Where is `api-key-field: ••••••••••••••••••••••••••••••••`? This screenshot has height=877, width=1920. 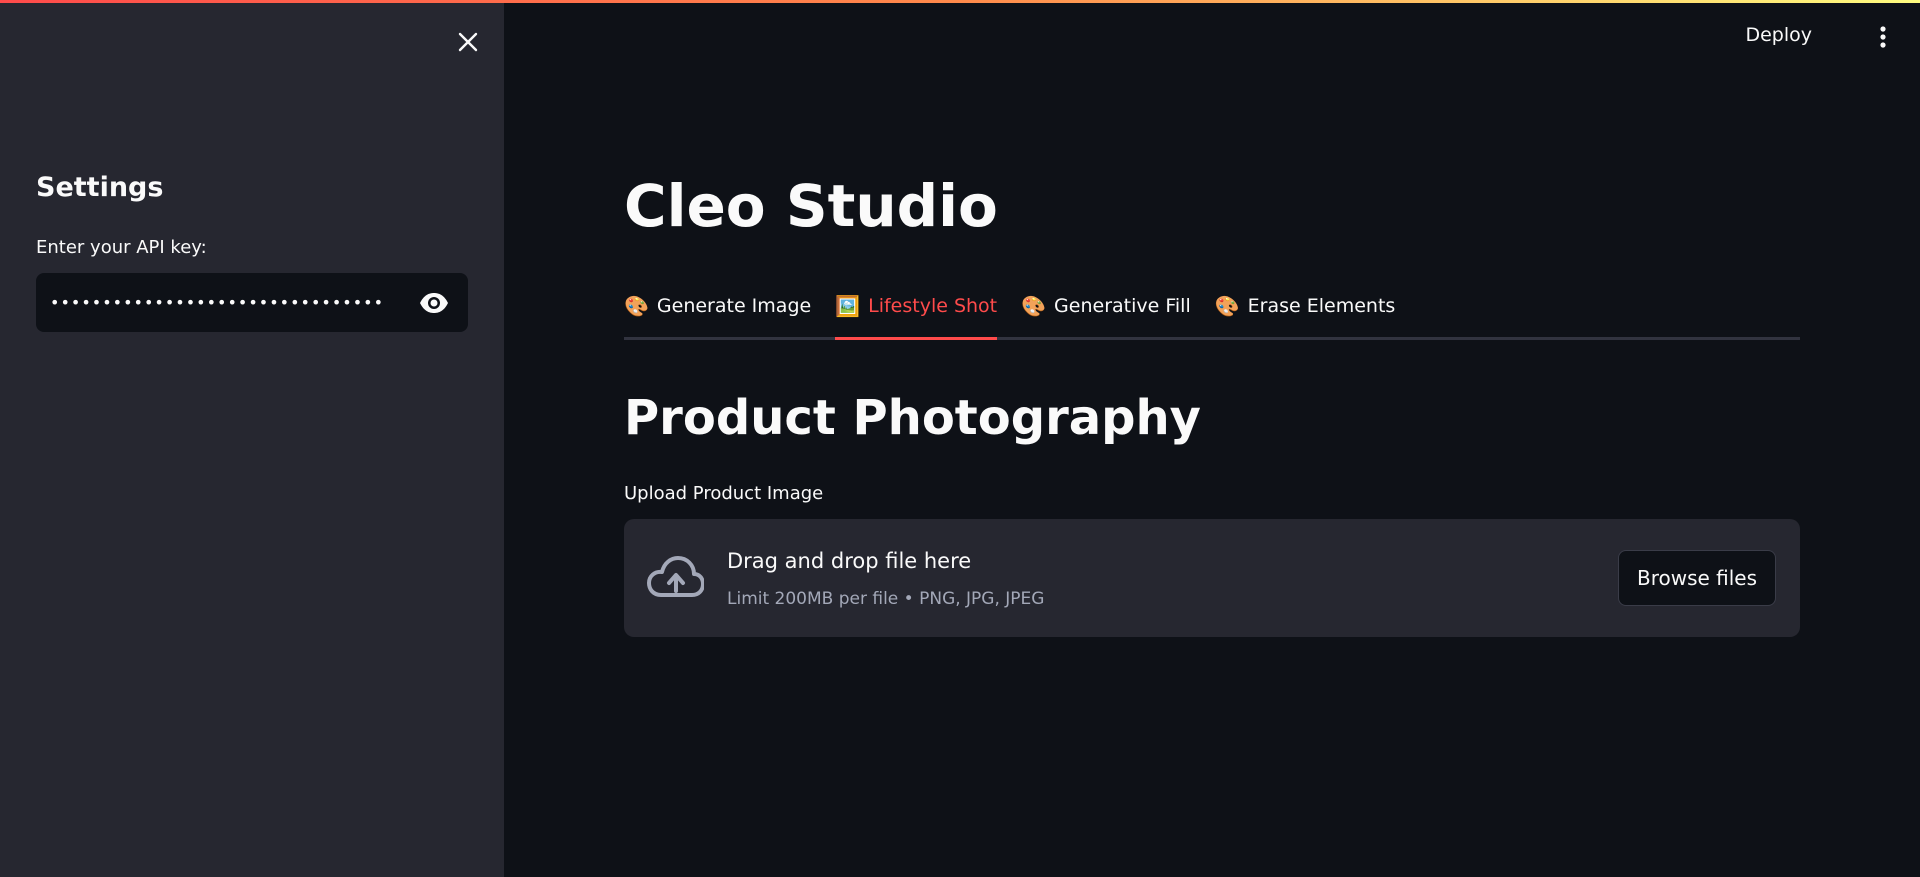
api-key-field: •••••••••••••••••••••••••••••••• is located at coordinates (252, 302).